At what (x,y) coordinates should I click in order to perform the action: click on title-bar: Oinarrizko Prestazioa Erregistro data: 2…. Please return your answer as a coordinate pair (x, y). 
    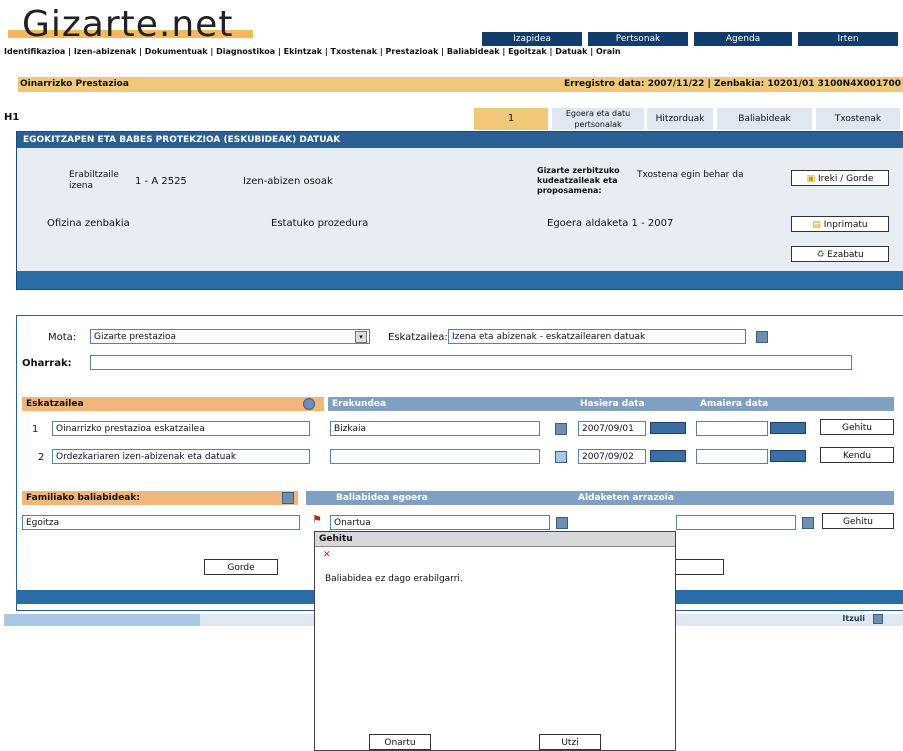
    Looking at the image, I should click on (460, 84).